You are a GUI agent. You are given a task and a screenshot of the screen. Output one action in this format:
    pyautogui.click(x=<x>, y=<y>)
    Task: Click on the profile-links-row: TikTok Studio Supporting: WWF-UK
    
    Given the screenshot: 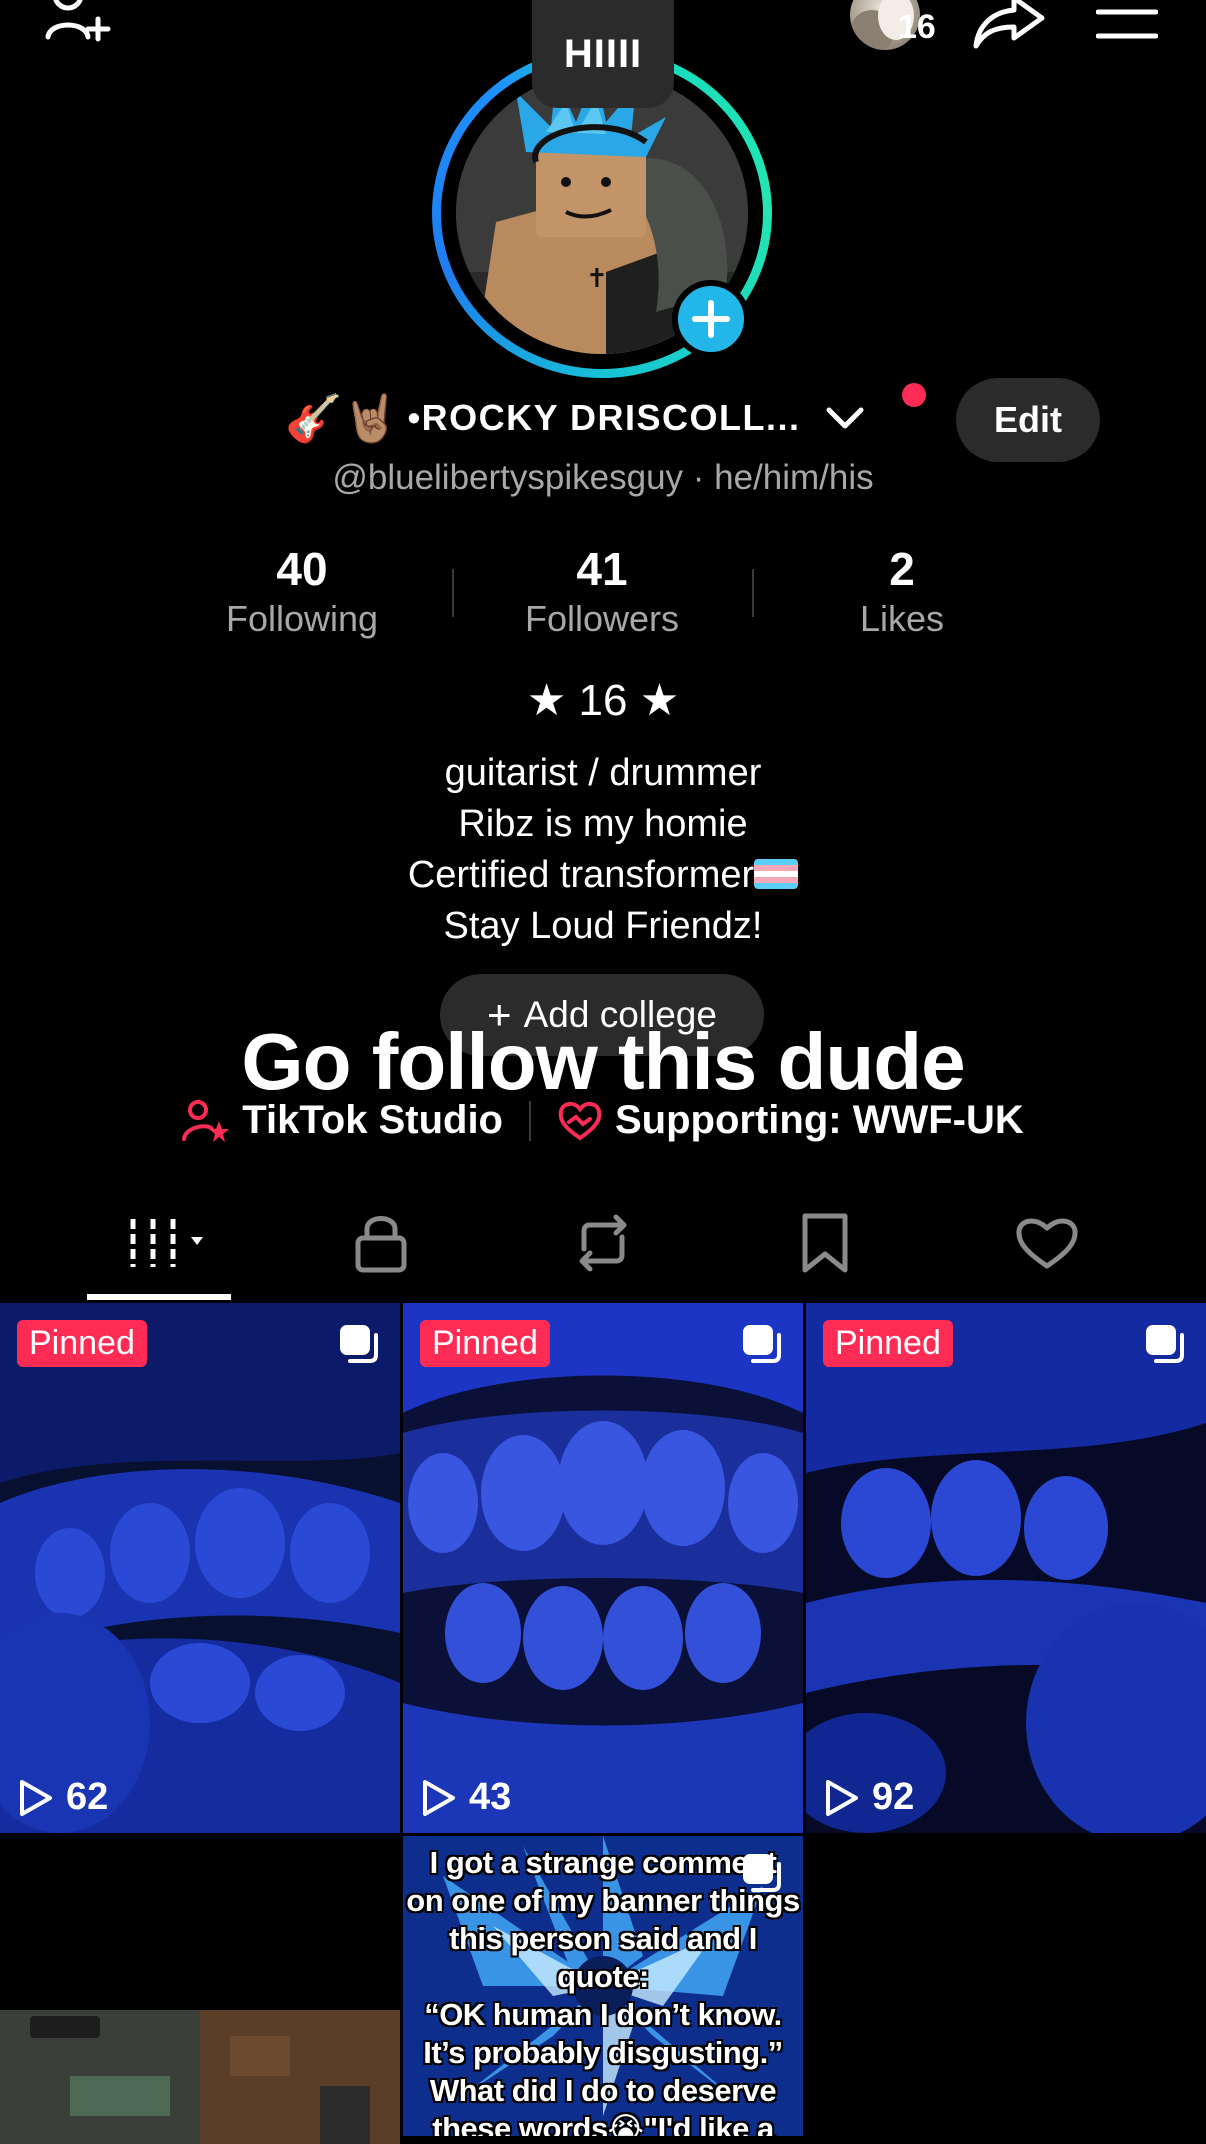 What is the action you would take?
    pyautogui.click(x=603, y=1120)
    